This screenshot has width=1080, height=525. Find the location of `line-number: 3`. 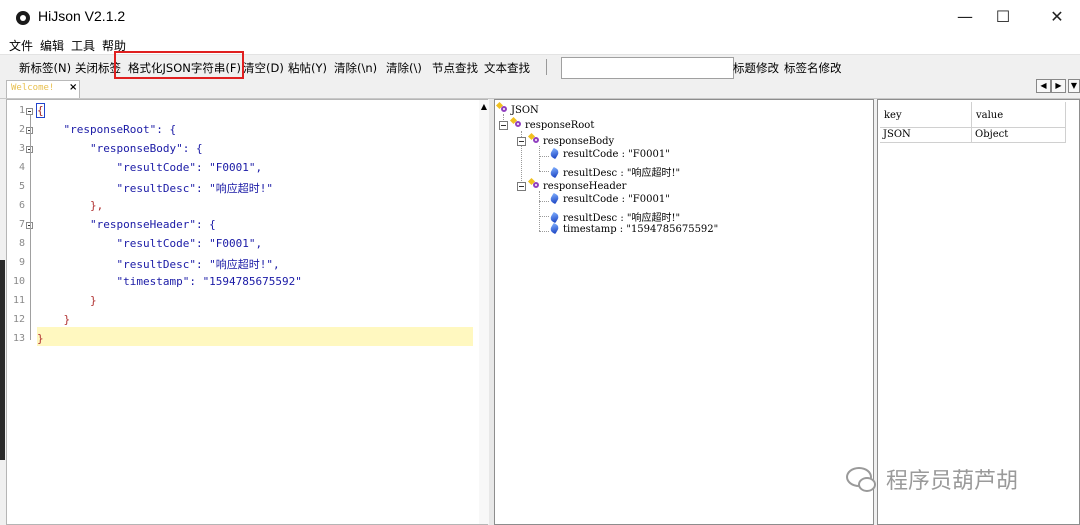

line-number: 3 is located at coordinates (21, 148).